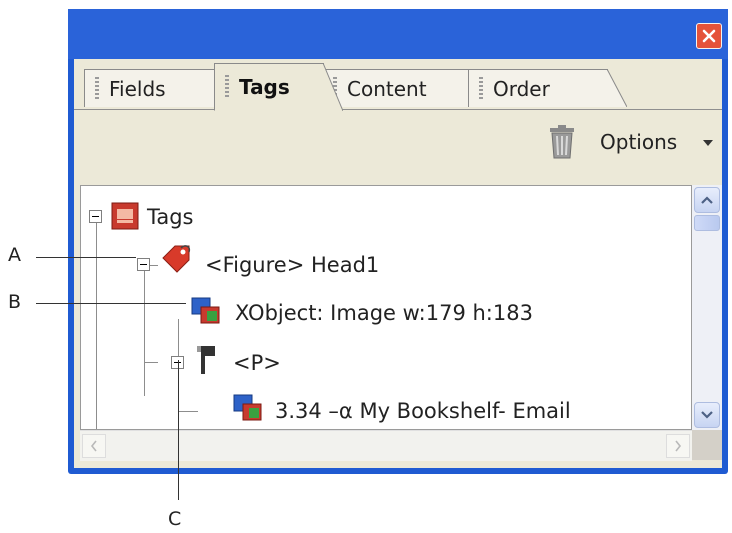  Describe the element at coordinates (111, 303) in the screenshot. I see `callout-line-b` at that location.